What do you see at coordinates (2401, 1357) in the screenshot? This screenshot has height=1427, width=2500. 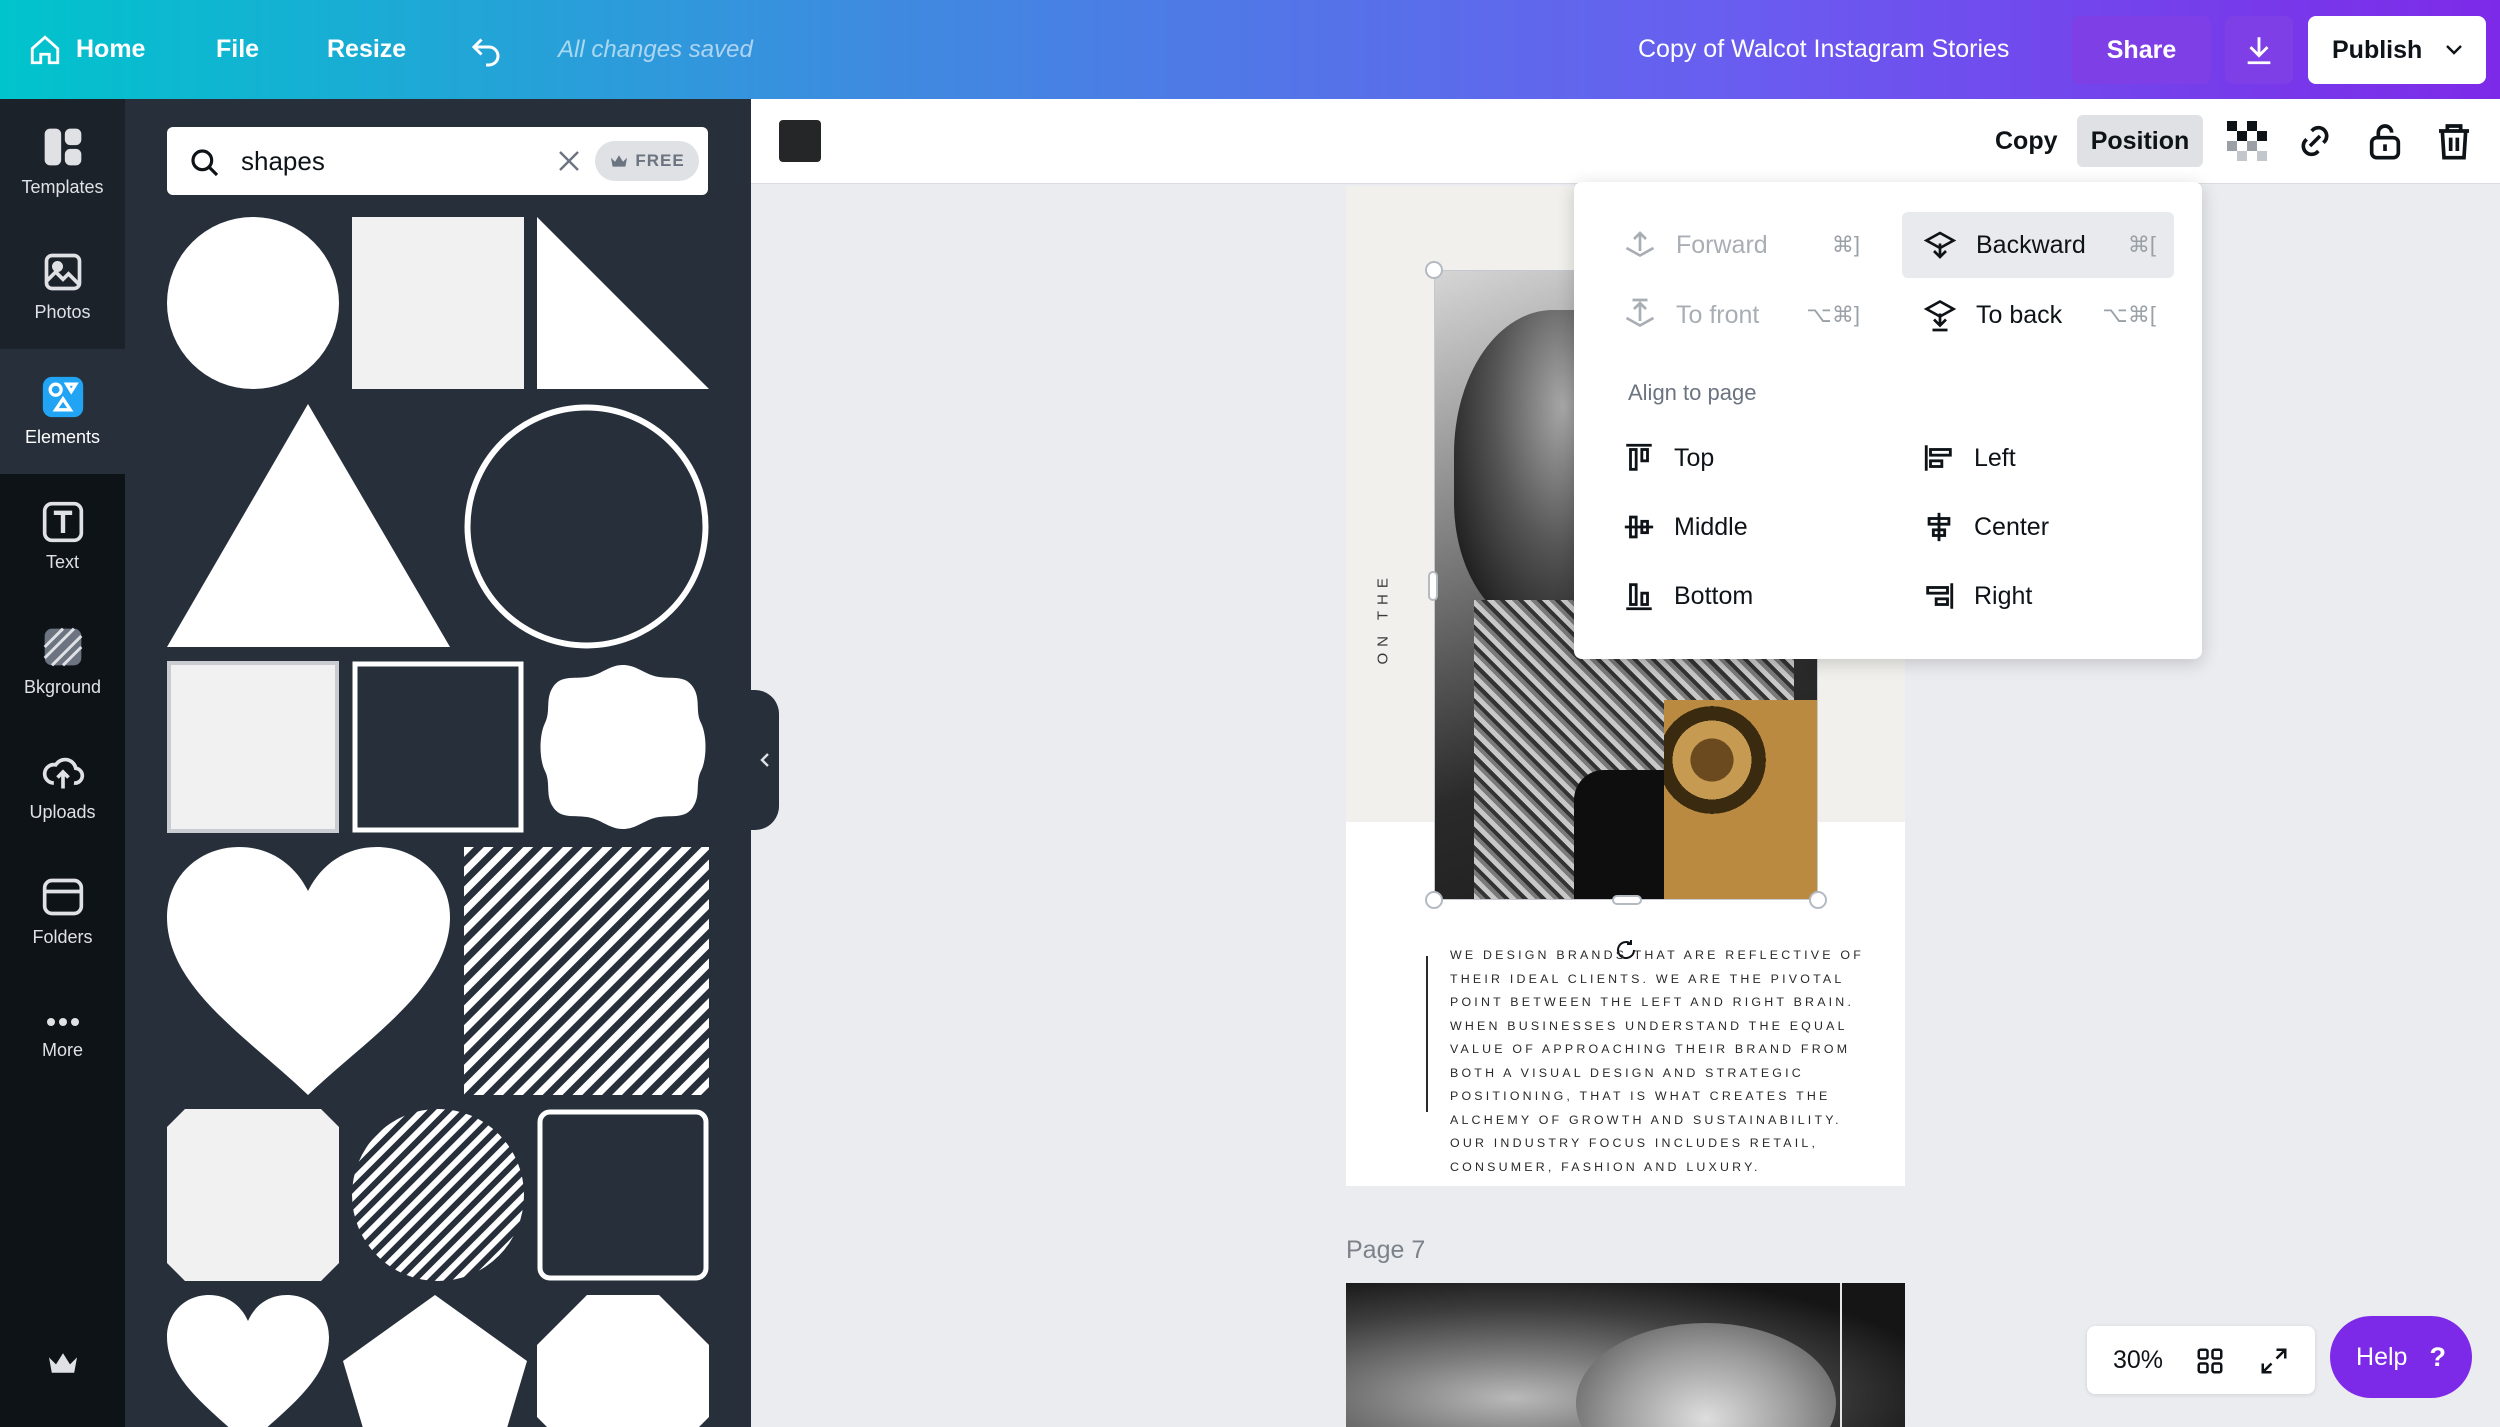 I see `help-button: Help ?` at bounding box center [2401, 1357].